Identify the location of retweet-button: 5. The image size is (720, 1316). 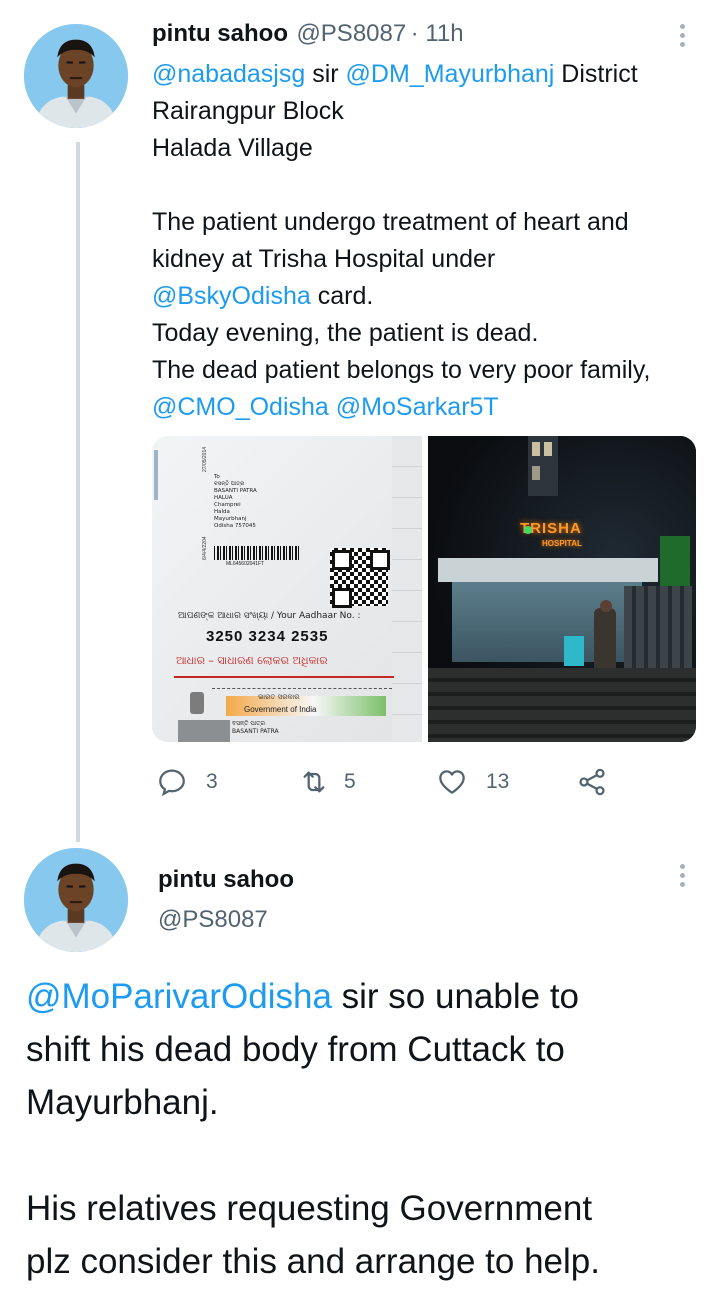
(343, 782).